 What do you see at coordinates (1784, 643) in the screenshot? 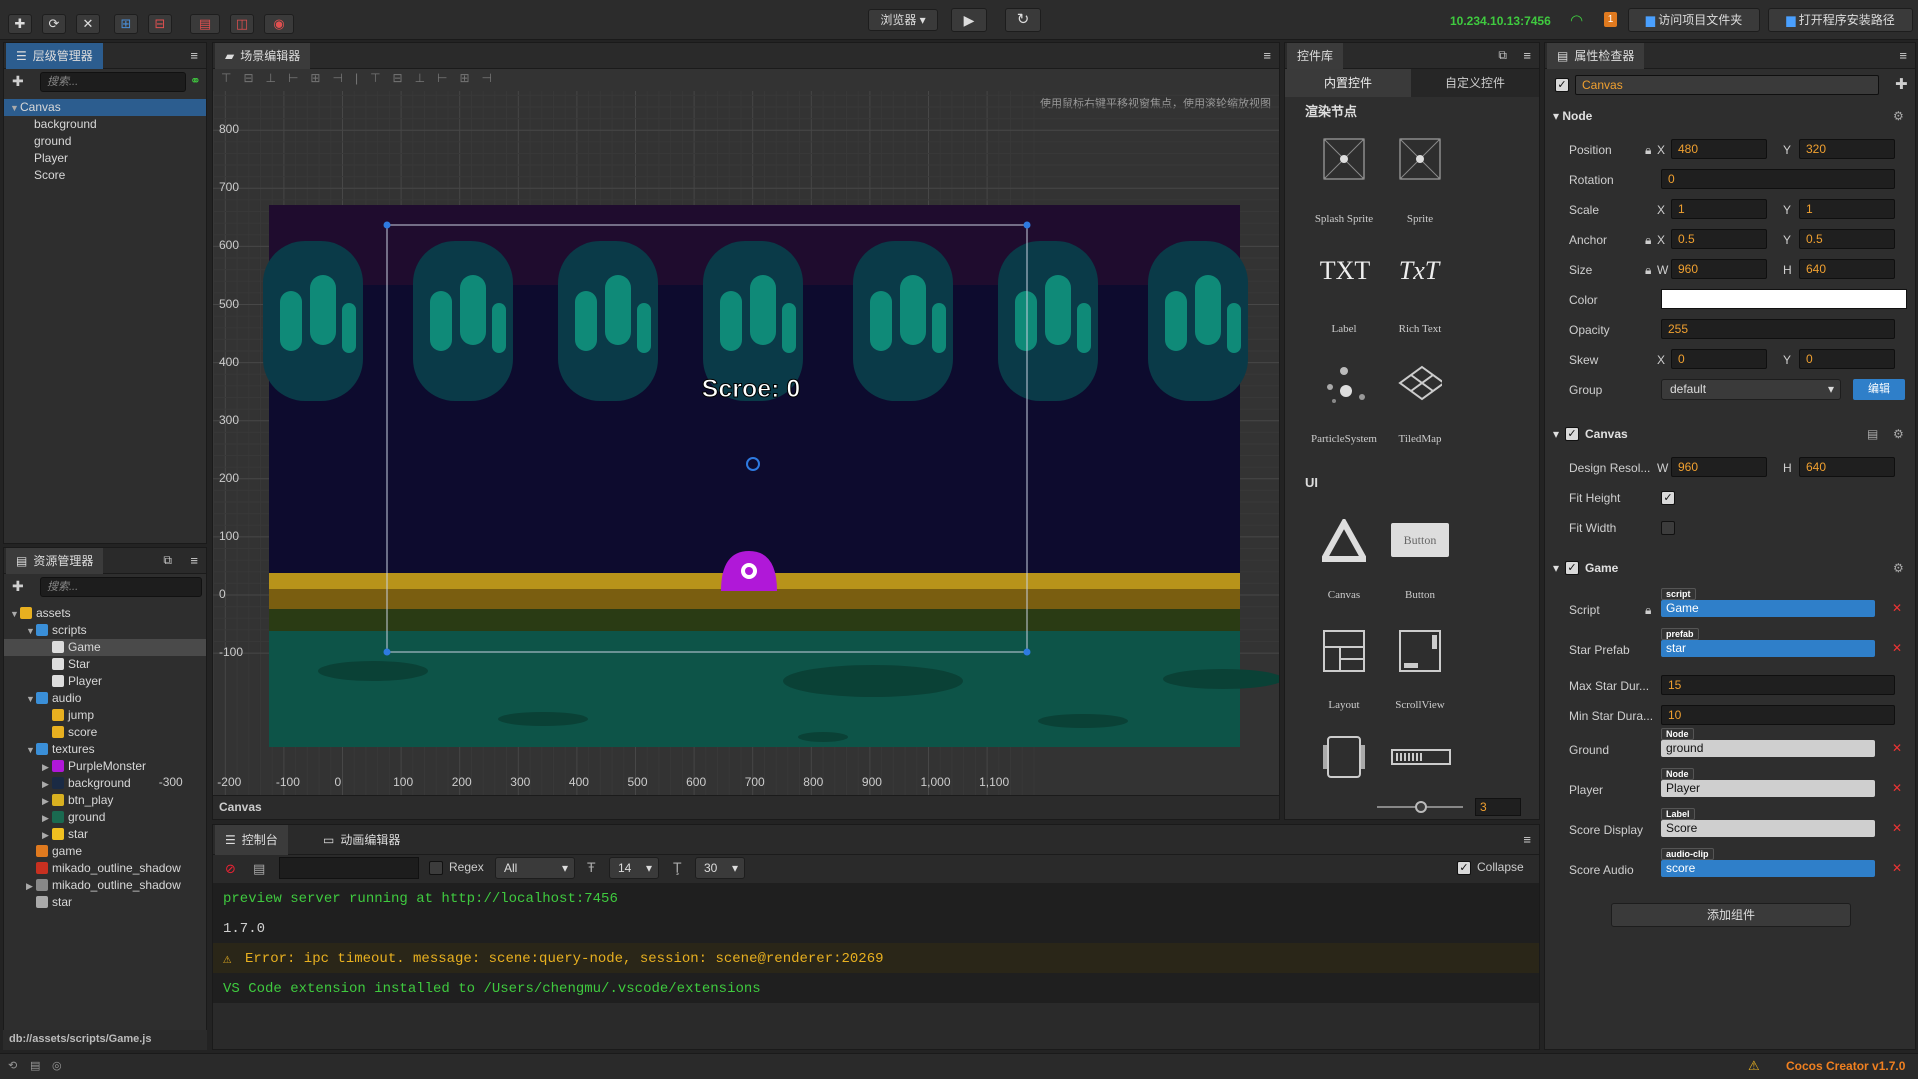
I see `star-prefab-ref-field: prefab star ✕` at bounding box center [1784, 643].